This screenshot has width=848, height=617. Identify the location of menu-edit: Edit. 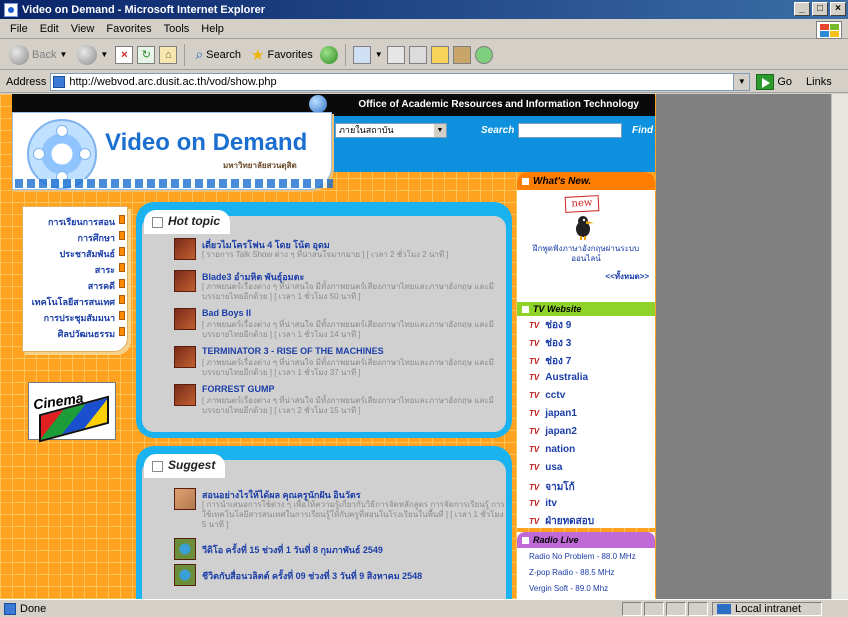
(49, 29).